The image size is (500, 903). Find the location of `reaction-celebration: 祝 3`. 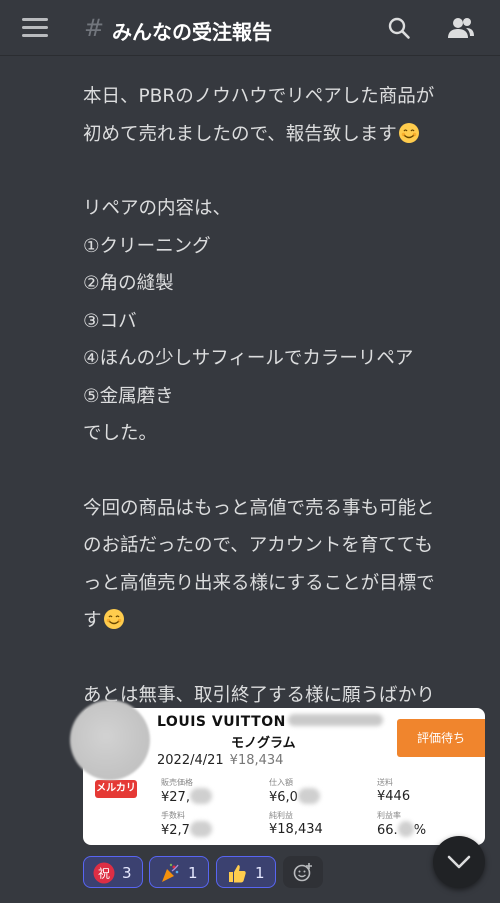

reaction-celebration: 祝 3 is located at coordinates (113, 872).